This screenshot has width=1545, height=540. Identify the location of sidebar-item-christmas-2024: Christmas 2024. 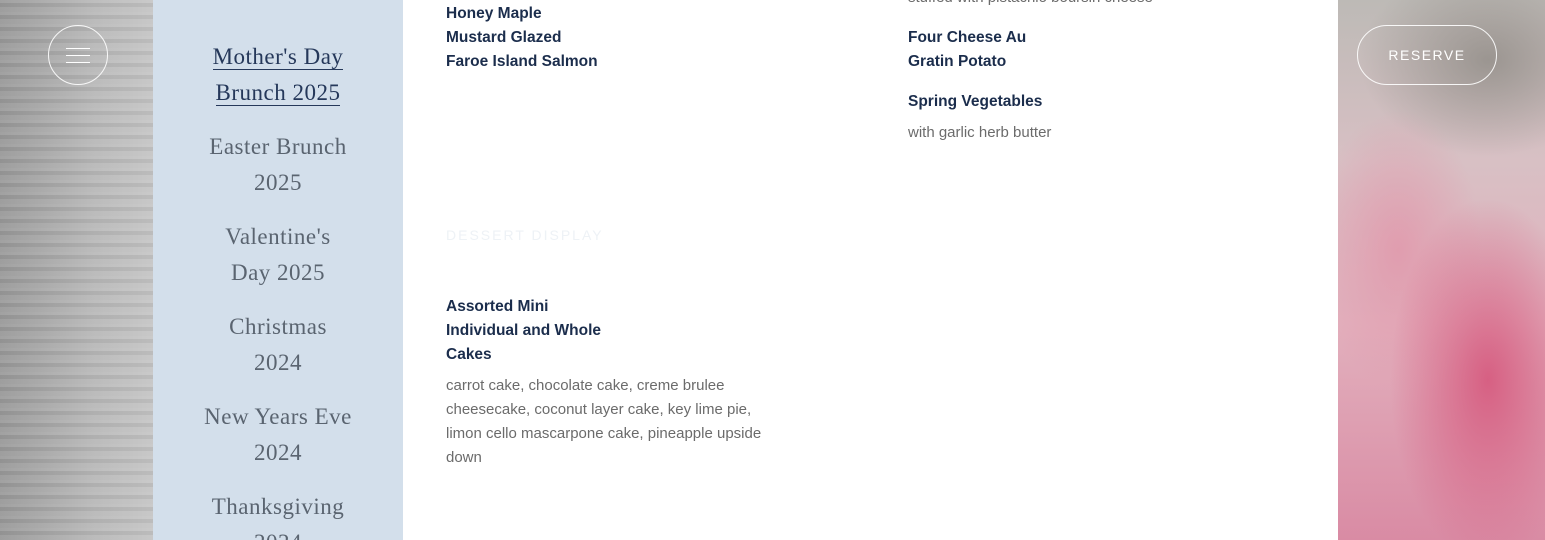
(278, 345).